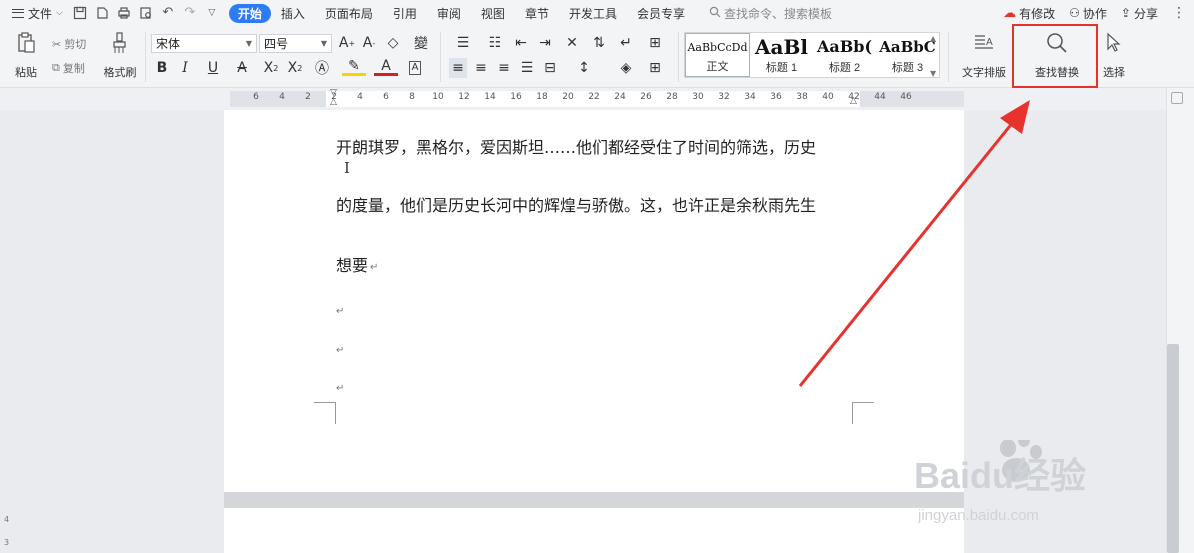 This screenshot has width=1194, height=553. Describe the element at coordinates (249, 13) in the screenshot. I see `tab-home: 开始` at that location.